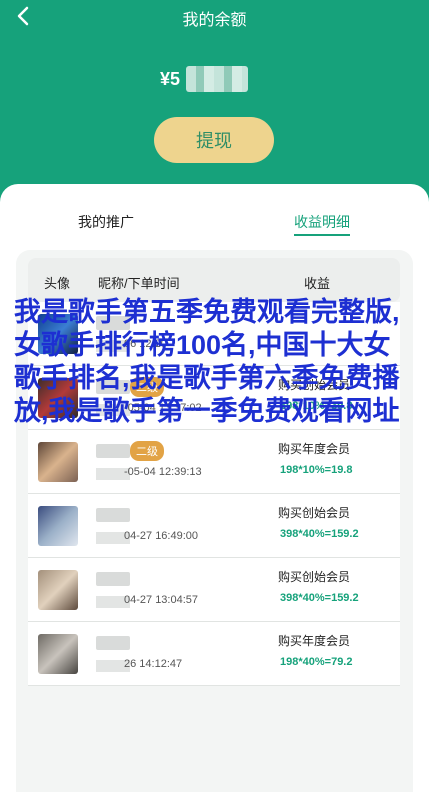 This screenshot has height=792, width=429. What do you see at coordinates (106, 222) in the screenshot?
I see `tab-my-promotion: 我的推广` at bounding box center [106, 222].